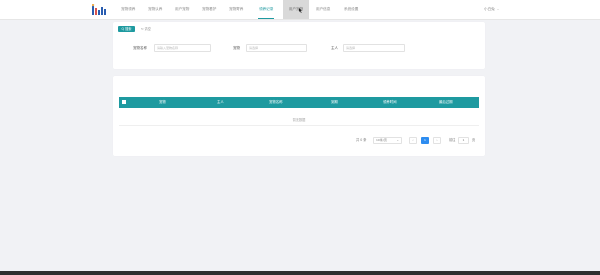 Image resolution: width=600 pixels, height=275 pixels. I want to click on mouse-cursor-icon, so click(300, 10).